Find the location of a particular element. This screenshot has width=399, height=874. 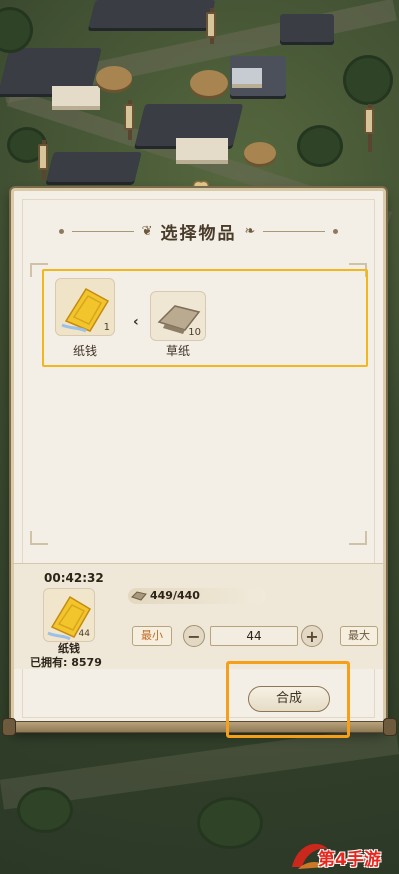

minus-icon: − is located at coordinates (194, 636).